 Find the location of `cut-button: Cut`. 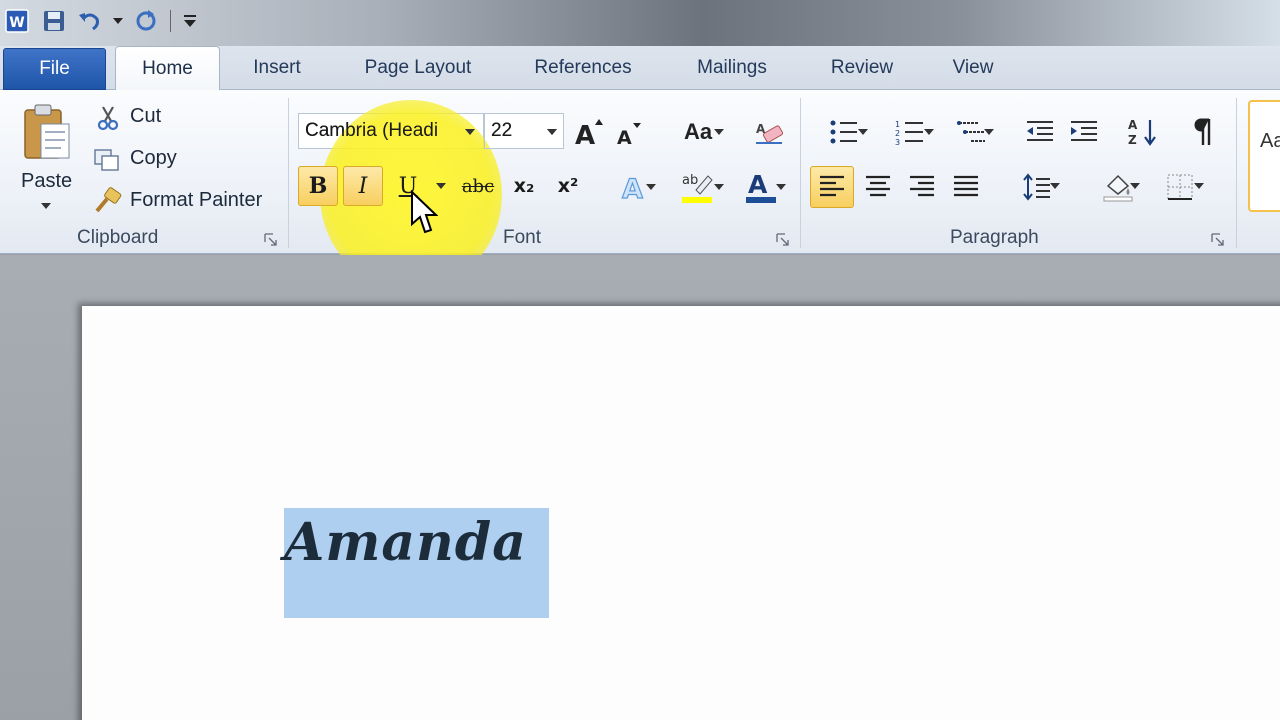

cut-button: Cut is located at coordinates (145, 116).